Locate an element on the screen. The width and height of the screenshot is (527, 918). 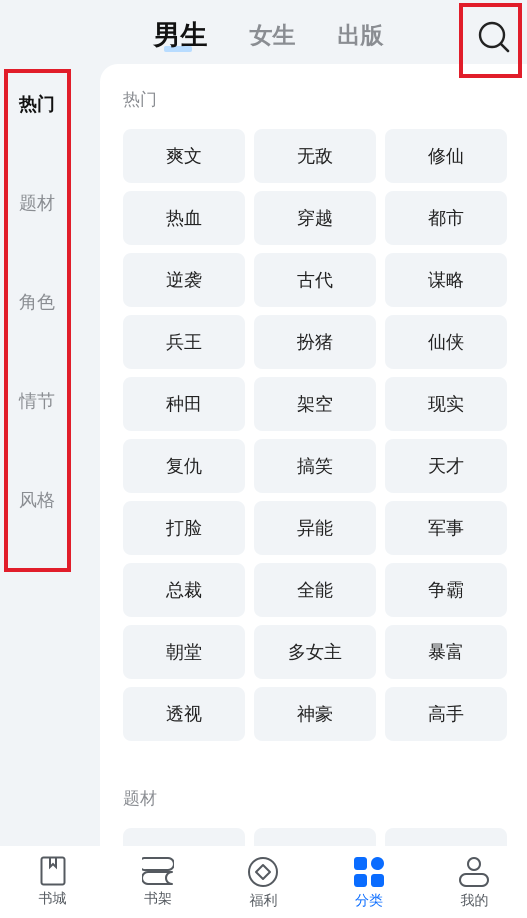
tag-button: 军事 is located at coordinates (446, 528).